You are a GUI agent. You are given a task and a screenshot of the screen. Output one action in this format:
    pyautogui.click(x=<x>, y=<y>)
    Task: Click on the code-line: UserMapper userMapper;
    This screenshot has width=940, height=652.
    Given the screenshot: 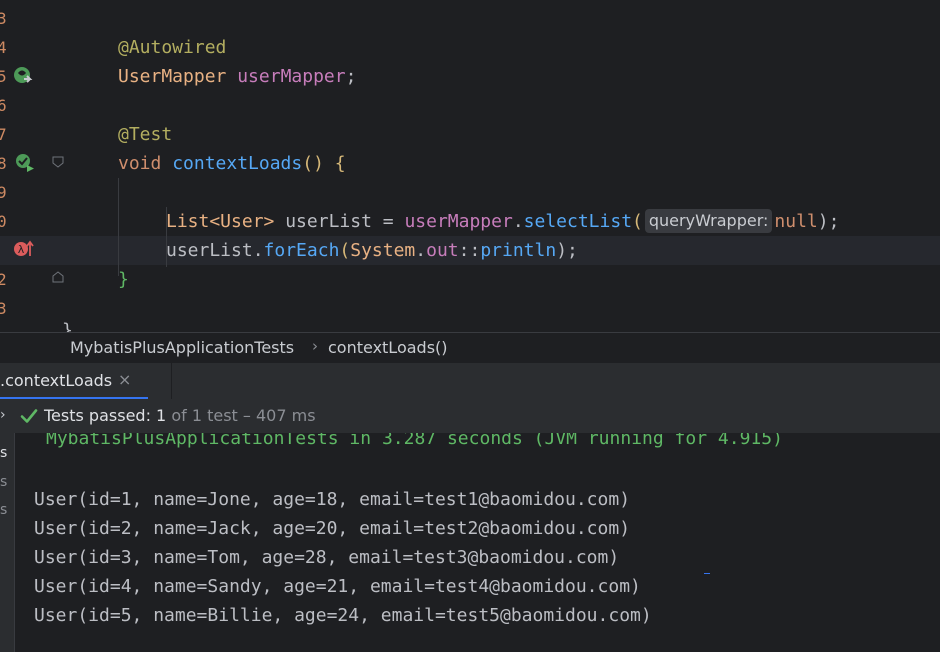 What is the action you would take?
    pyautogui.click(x=470, y=76)
    